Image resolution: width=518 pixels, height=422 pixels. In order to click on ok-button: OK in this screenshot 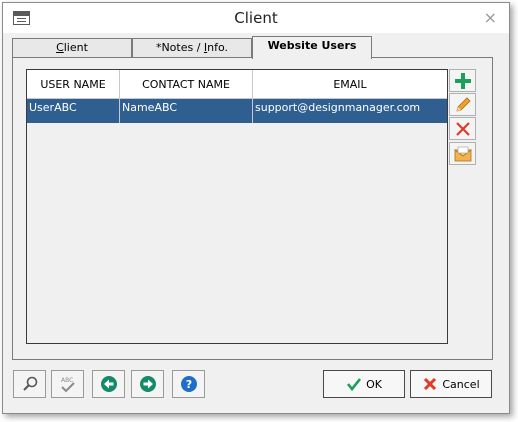, I will do `click(364, 384)`.